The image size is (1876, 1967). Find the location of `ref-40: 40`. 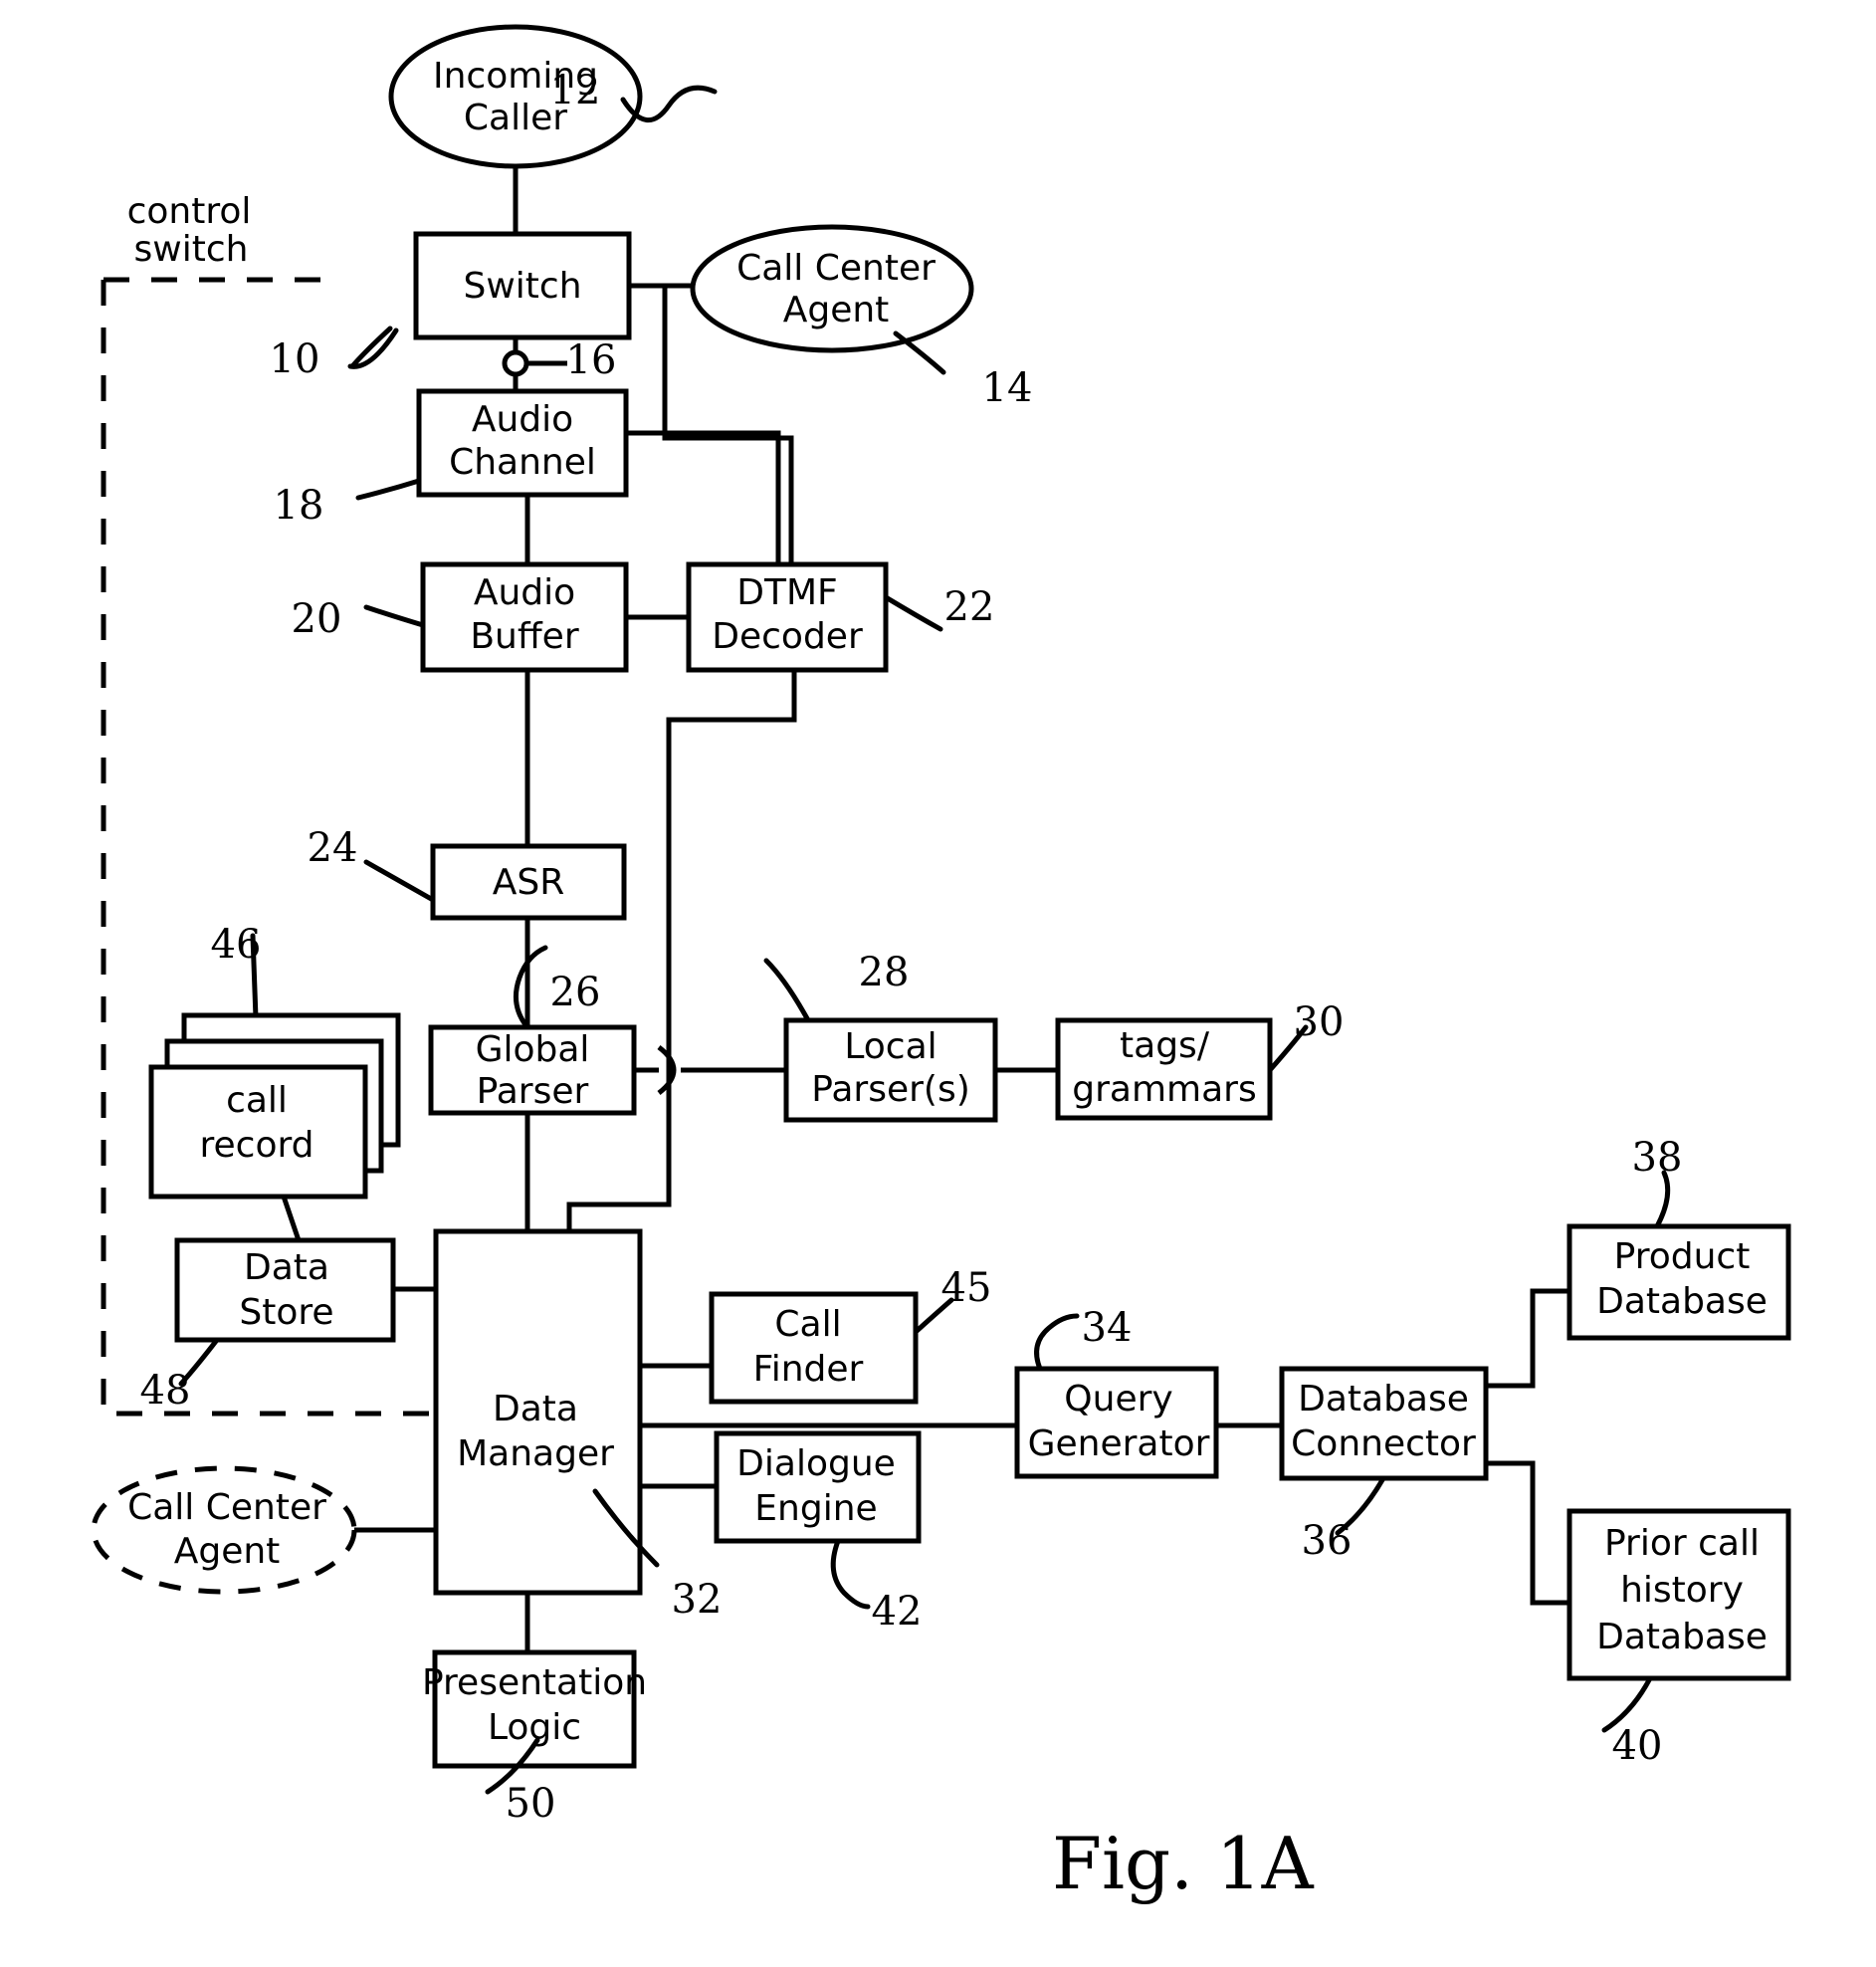

ref-40: 40 is located at coordinates (1637, 1746).